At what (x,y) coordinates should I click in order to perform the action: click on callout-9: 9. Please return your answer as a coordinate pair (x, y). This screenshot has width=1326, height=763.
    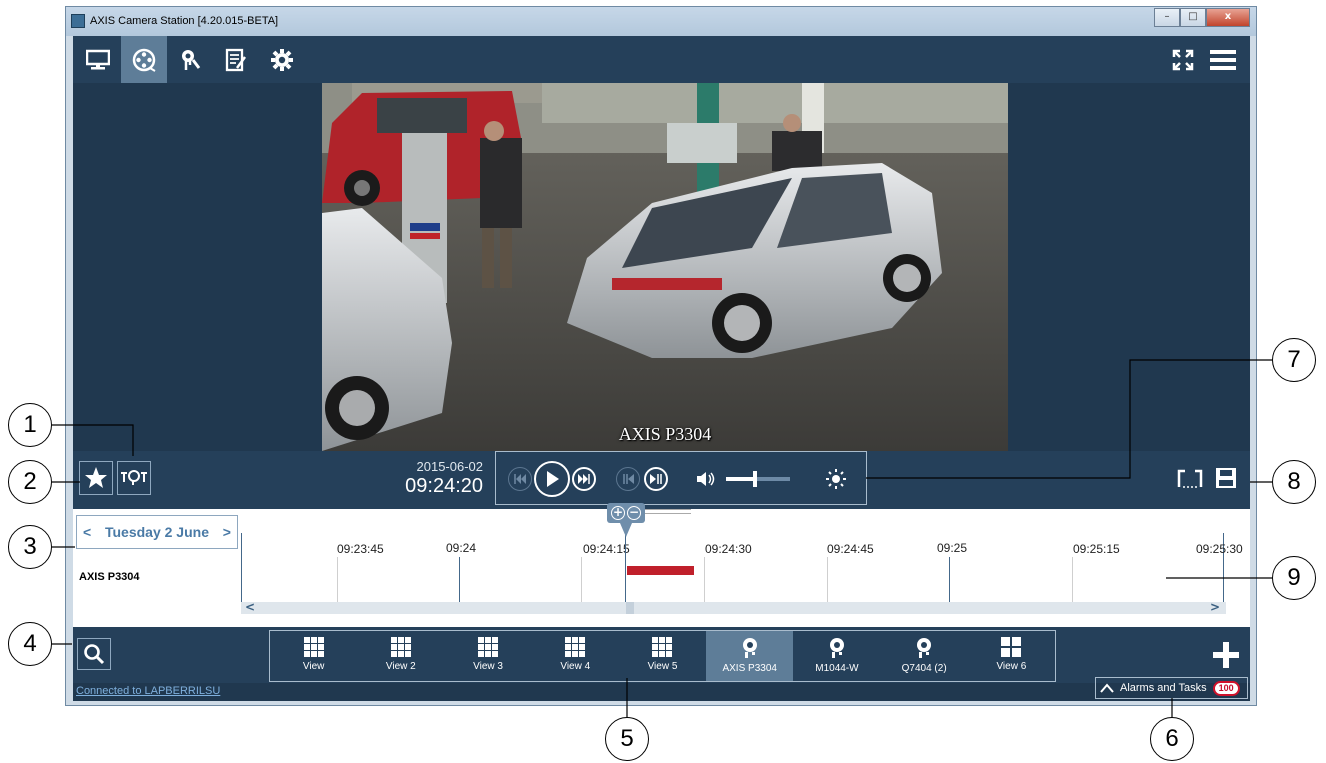
    Looking at the image, I should click on (1294, 578).